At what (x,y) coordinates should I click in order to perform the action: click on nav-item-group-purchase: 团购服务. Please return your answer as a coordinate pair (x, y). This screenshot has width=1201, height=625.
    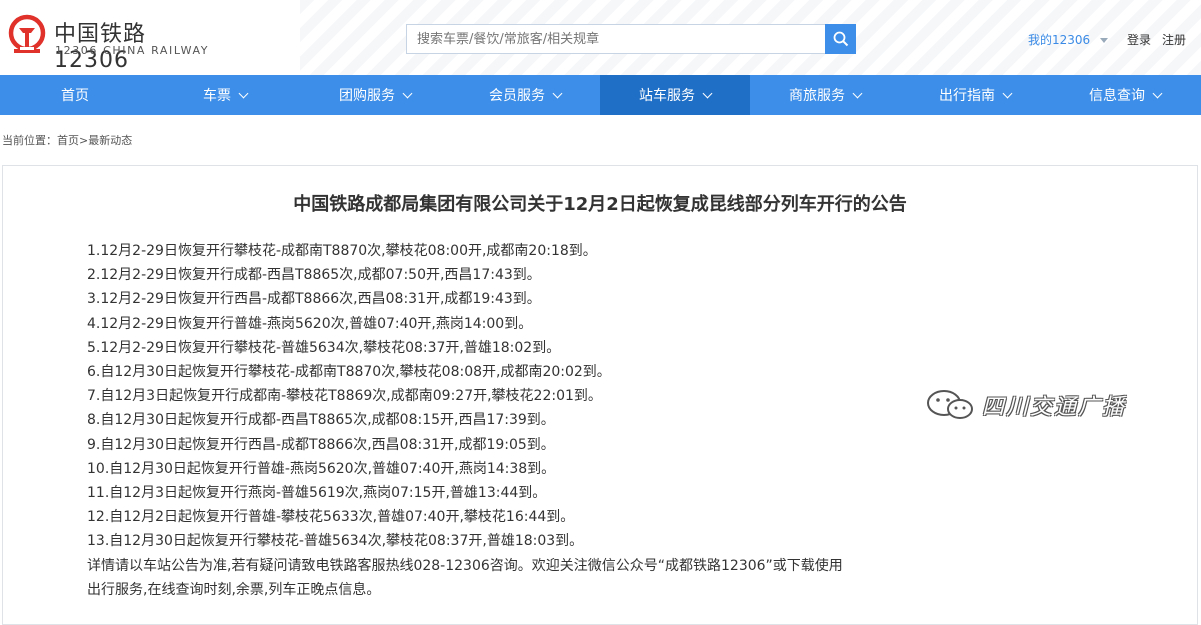
    Looking at the image, I should click on (375, 95).